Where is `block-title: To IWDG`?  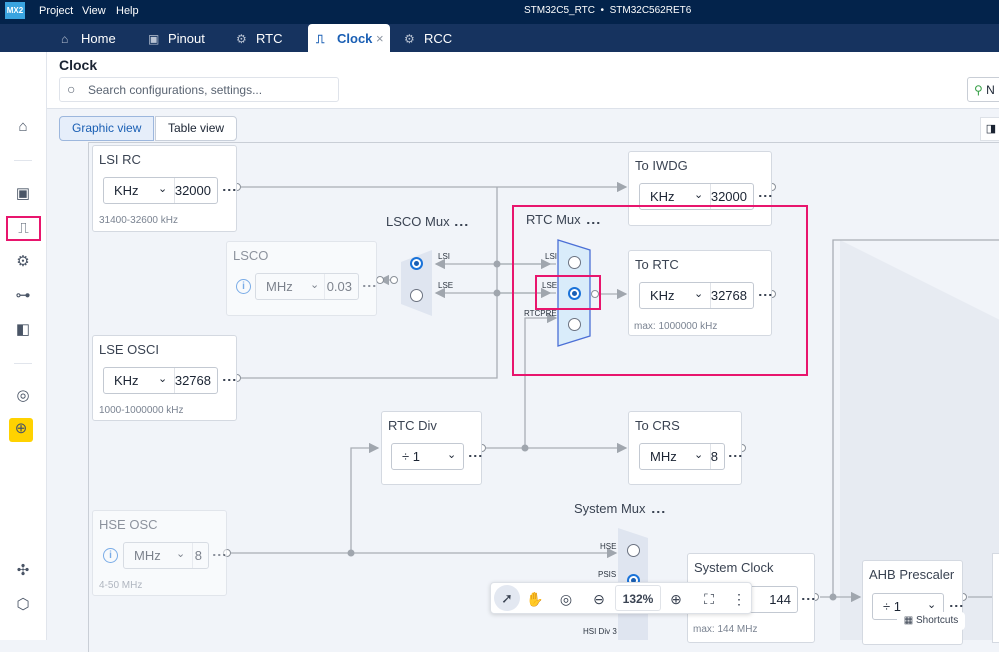 block-title: To IWDG is located at coordinates (661, 165).